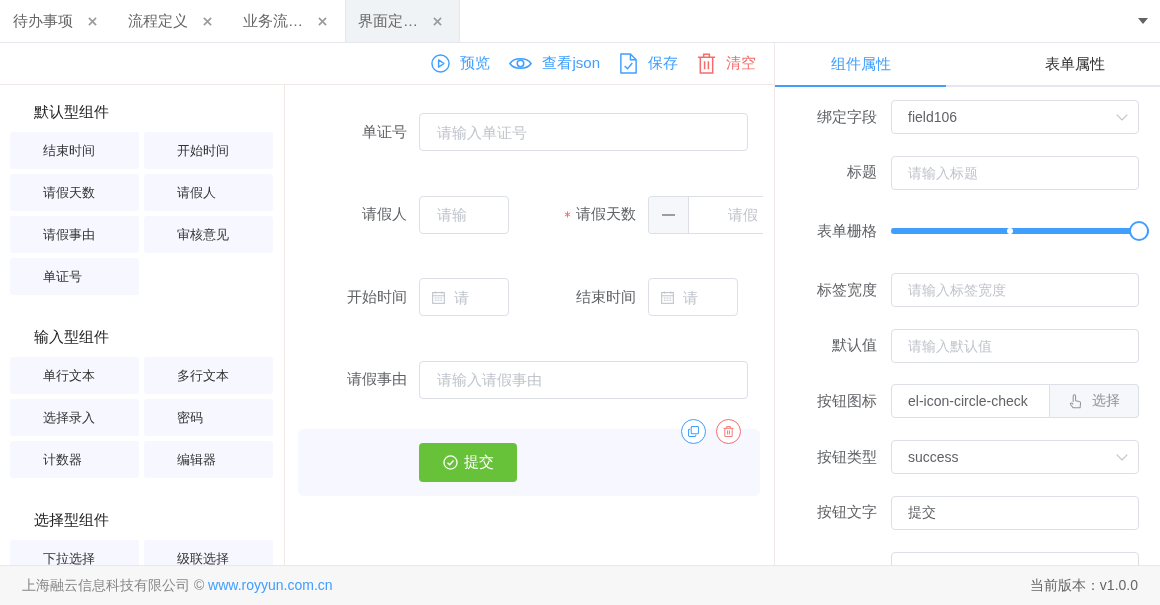  Describe the element at coordinates (74, 150) in the screenshot. I see `component-item: 结束时间` at that location.